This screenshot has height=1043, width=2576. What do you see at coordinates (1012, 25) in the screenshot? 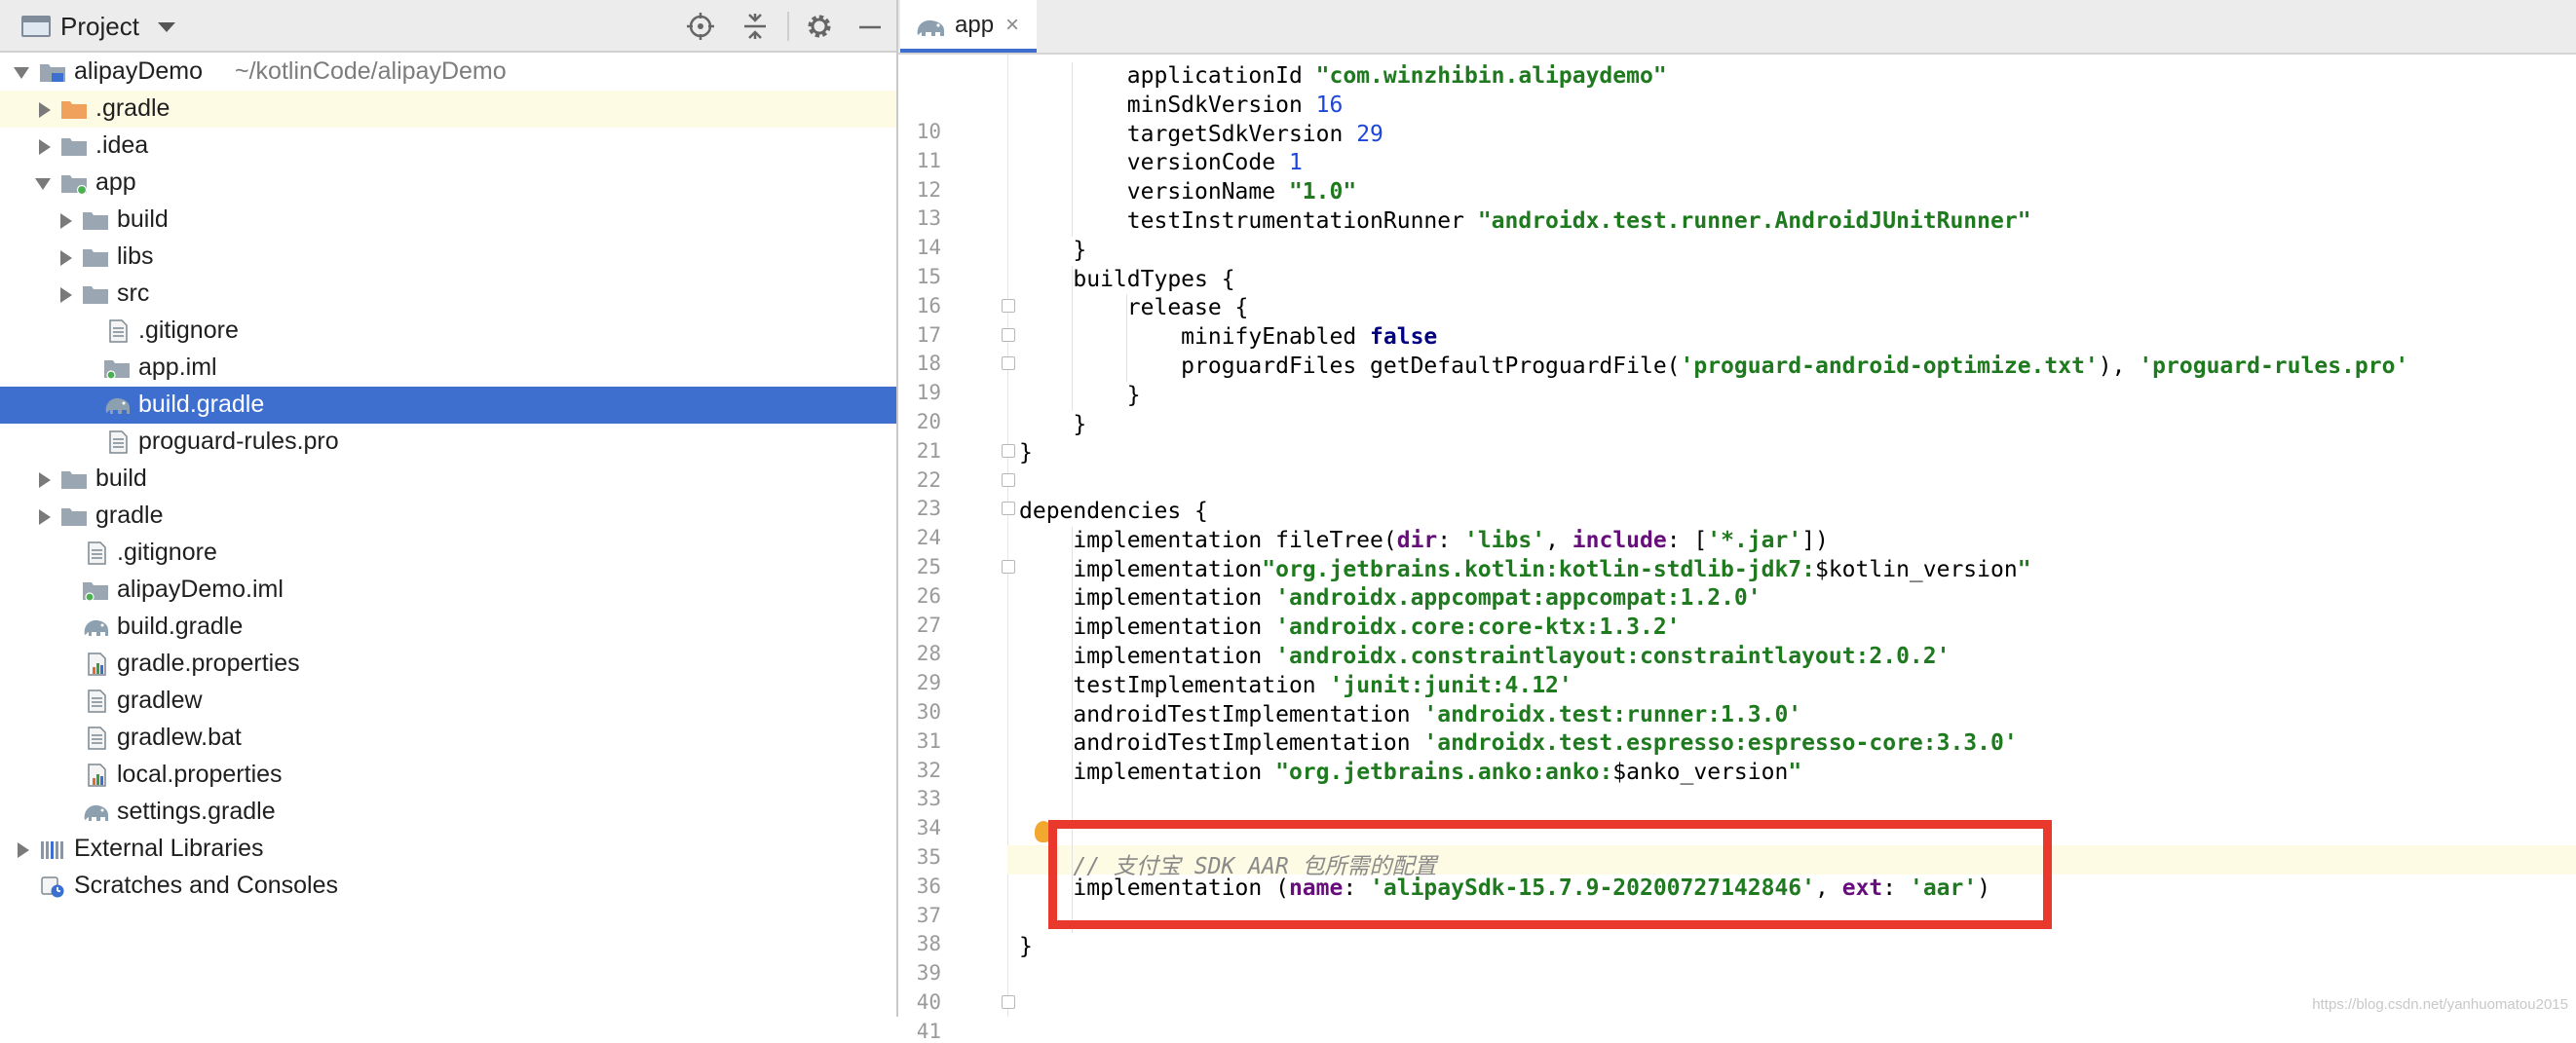
I see `close-icon: ×` at bounding box center [1012, 25].